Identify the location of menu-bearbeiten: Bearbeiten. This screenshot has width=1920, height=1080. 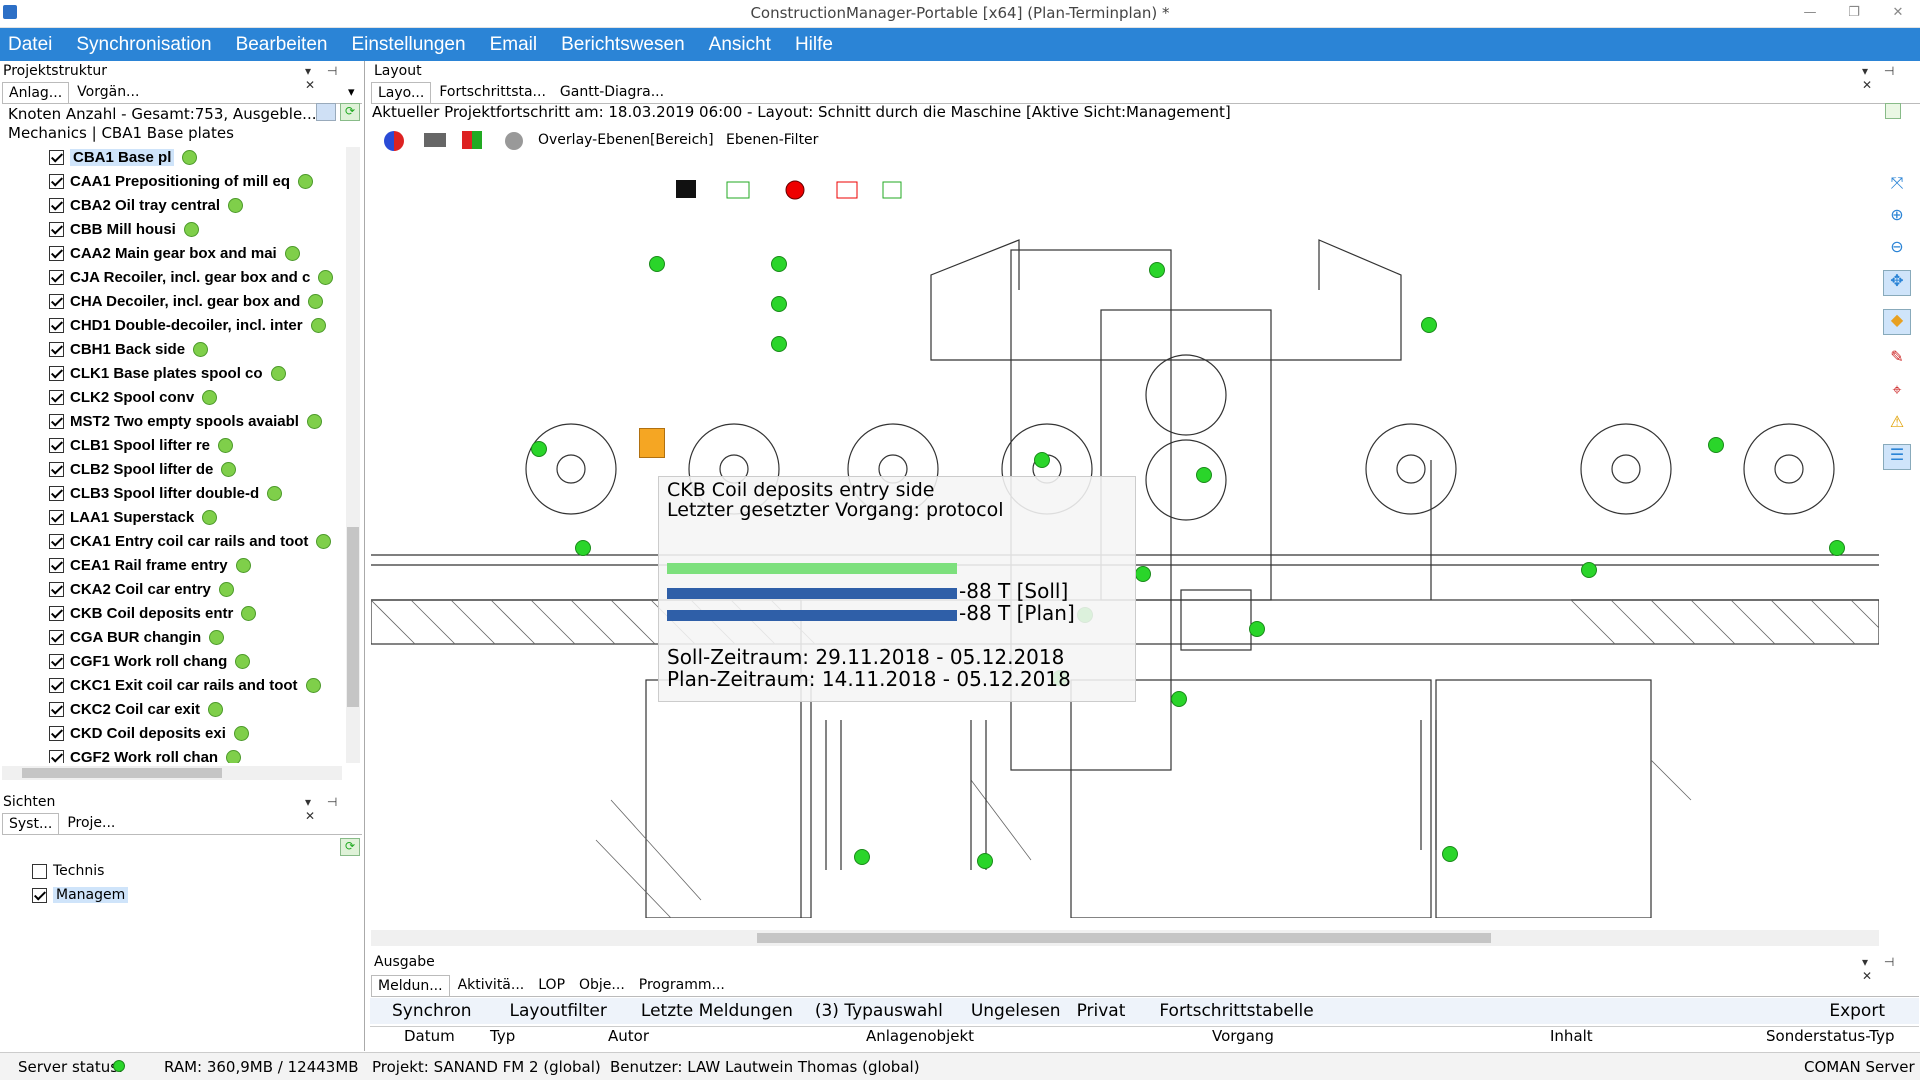
(282, 45).